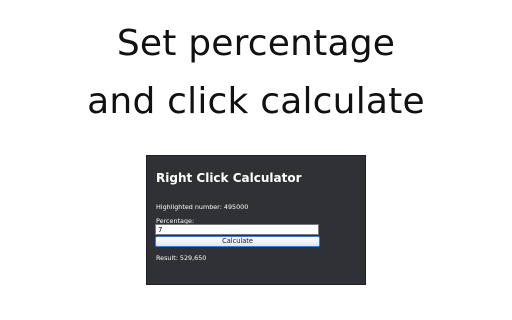 The image size is (512, 320). What do you see at coordinates (256, 101) in the screenshot?
I see `headline-line-2: and click calculate` at bounding box center [256, 101].